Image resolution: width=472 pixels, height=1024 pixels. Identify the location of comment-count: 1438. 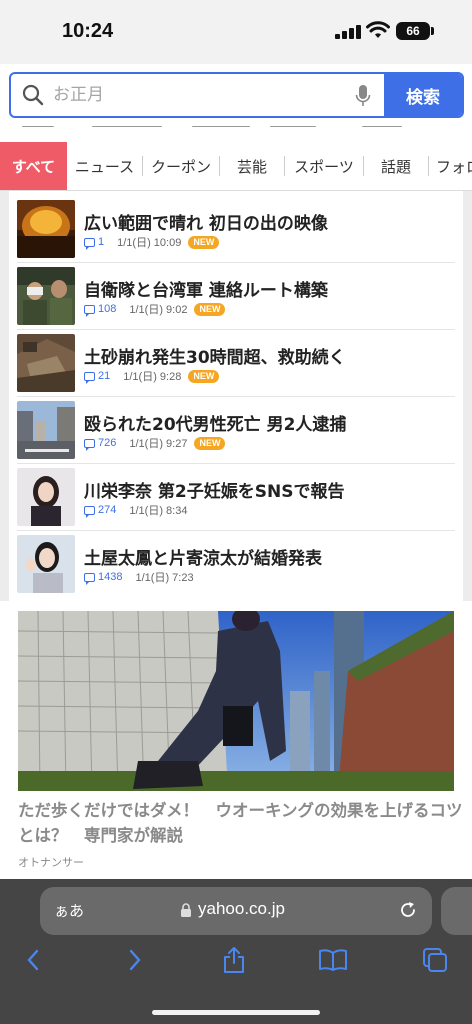
(110, 577).